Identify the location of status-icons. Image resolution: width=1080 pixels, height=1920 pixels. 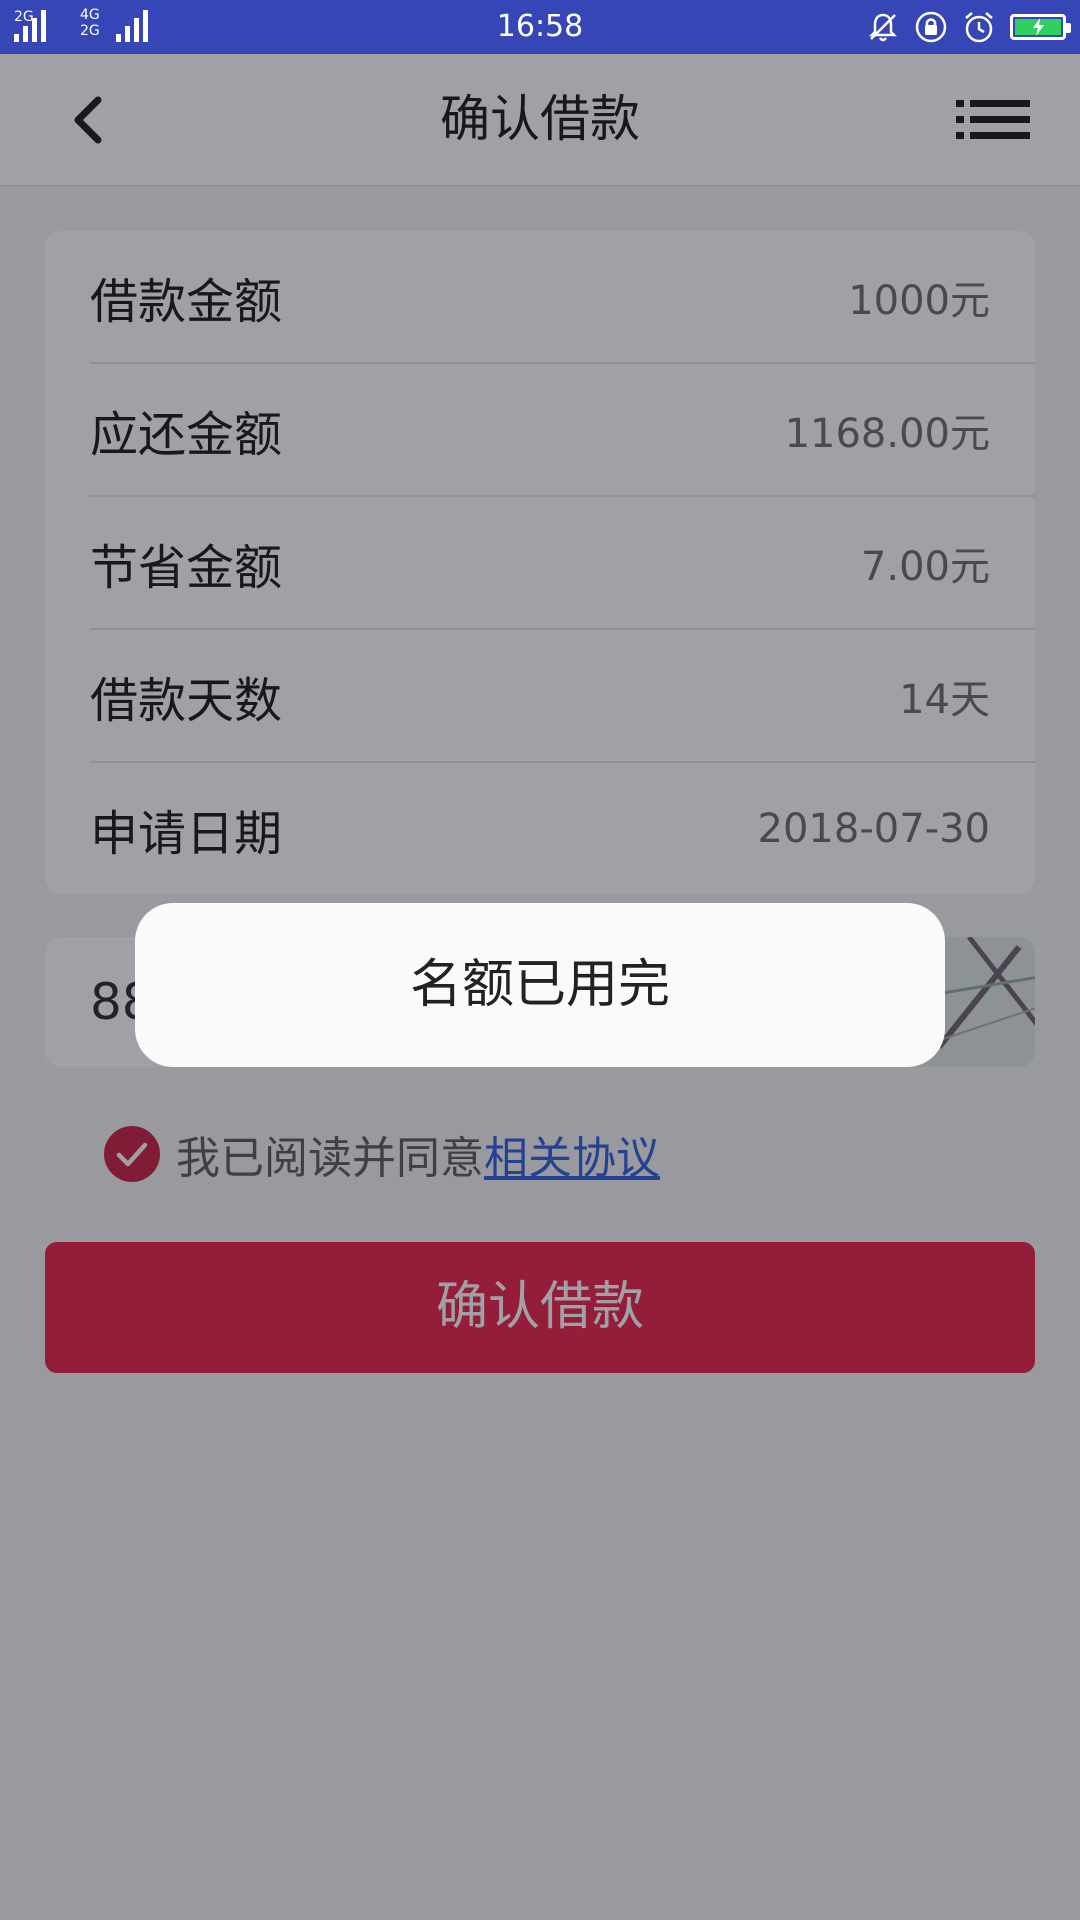
(968, 27).